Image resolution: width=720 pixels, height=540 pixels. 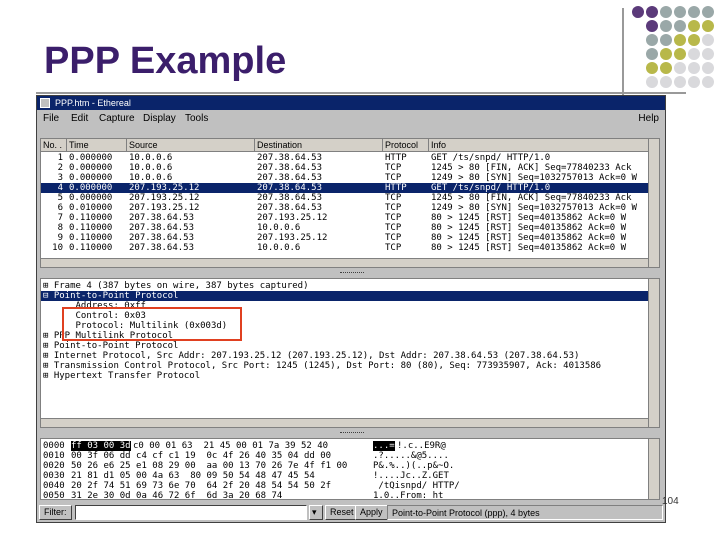 What do you see at coordinates (54, 456) in the screenshot?
I see `hex-off: 0010` at bounding box center [54, 456].